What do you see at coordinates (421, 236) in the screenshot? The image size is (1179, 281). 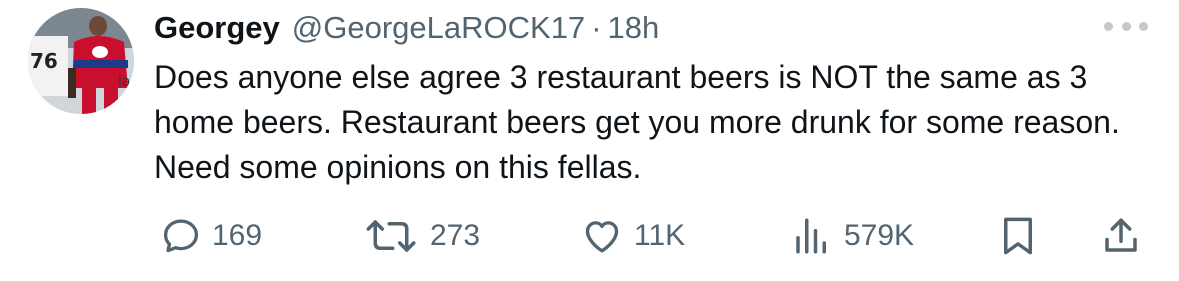 I see `repost-button: 273` at bounding box center [421, 236].